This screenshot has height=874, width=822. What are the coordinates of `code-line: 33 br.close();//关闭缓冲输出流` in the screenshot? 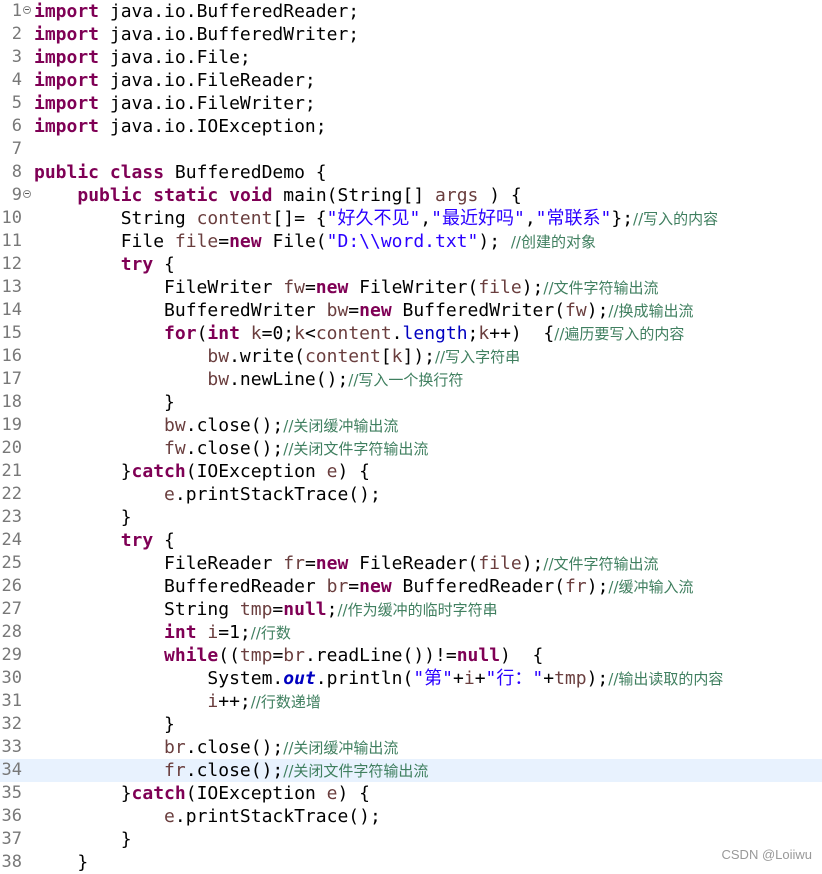 It's located at (411, 747).